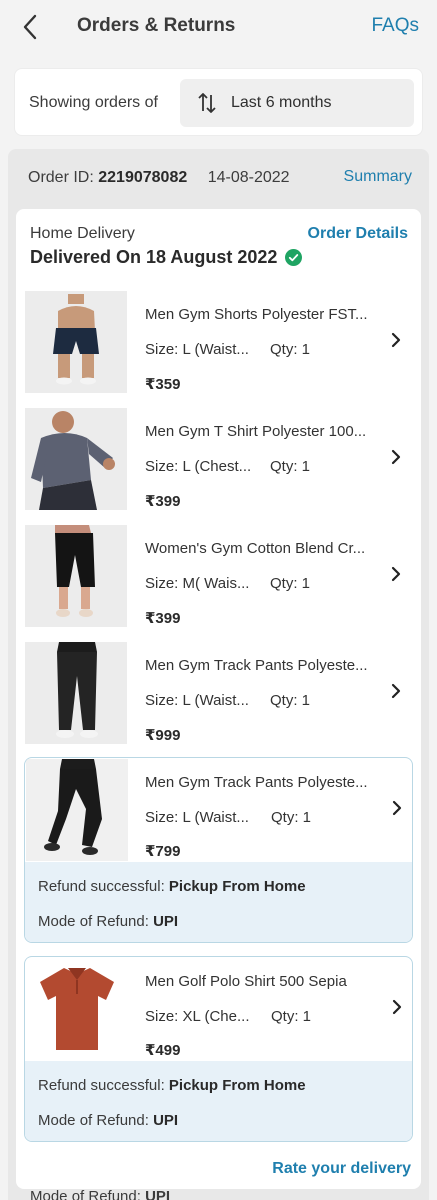 This screenshot has height=1200, width=437. Describe the element at coordinates (163, 1050) in the screenshot. I see `item-price: ₹499` at that location.